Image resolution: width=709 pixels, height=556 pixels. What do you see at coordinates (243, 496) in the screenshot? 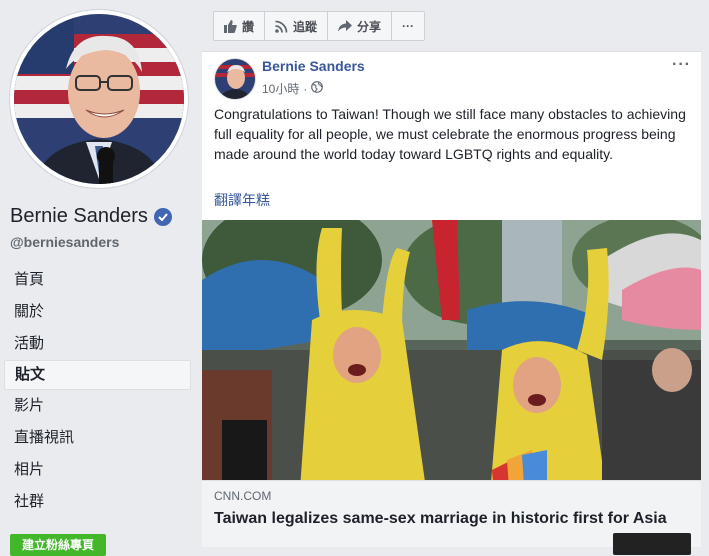
I see `link-domain: CNN.COM` at bounding box center [243, 496].